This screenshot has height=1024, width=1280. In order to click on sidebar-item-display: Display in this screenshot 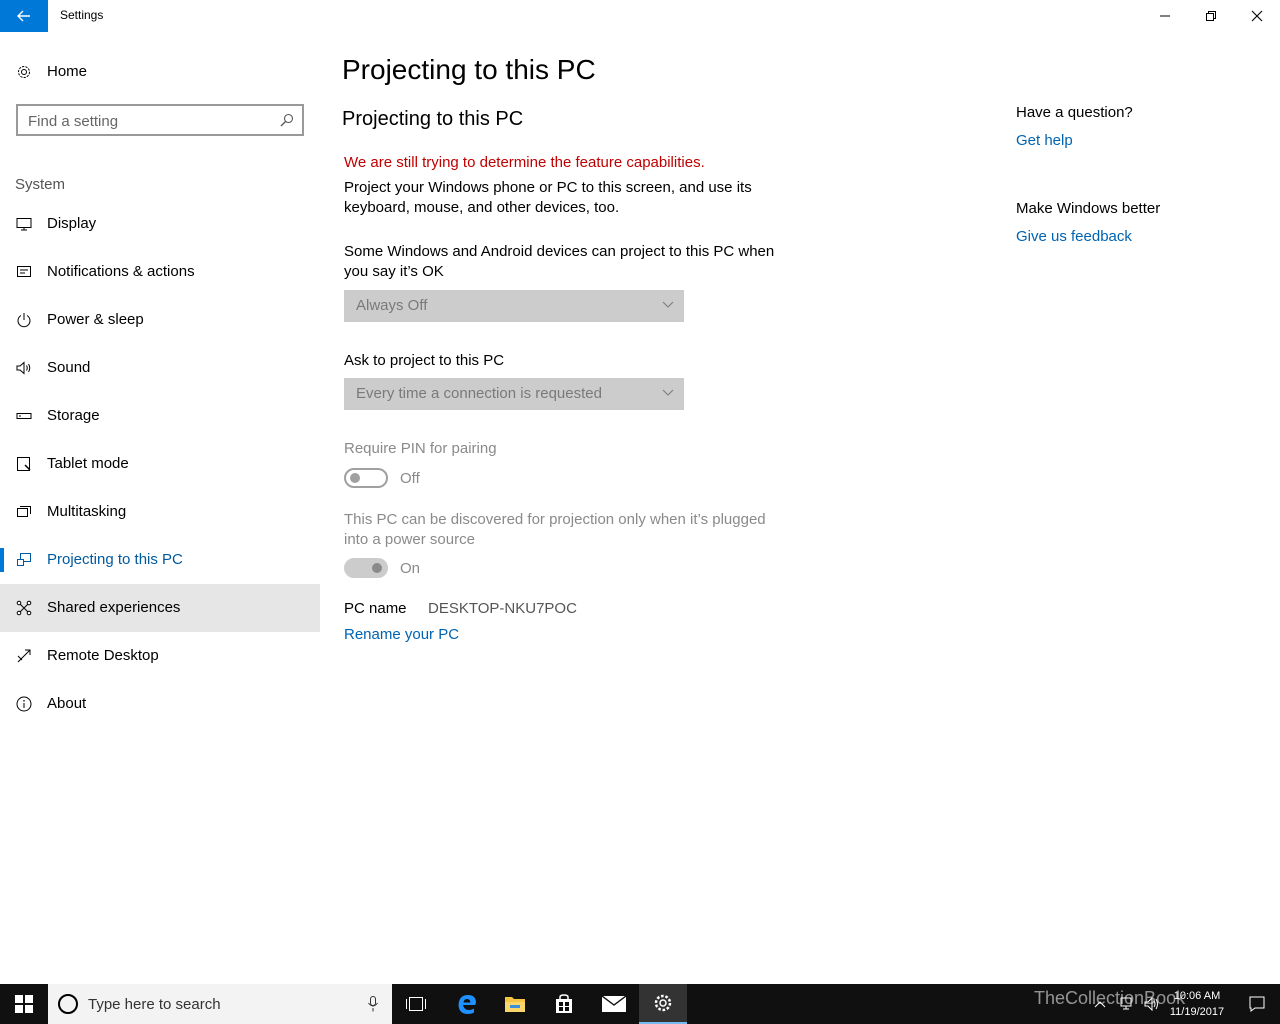, I will do `click(160, 224)`.